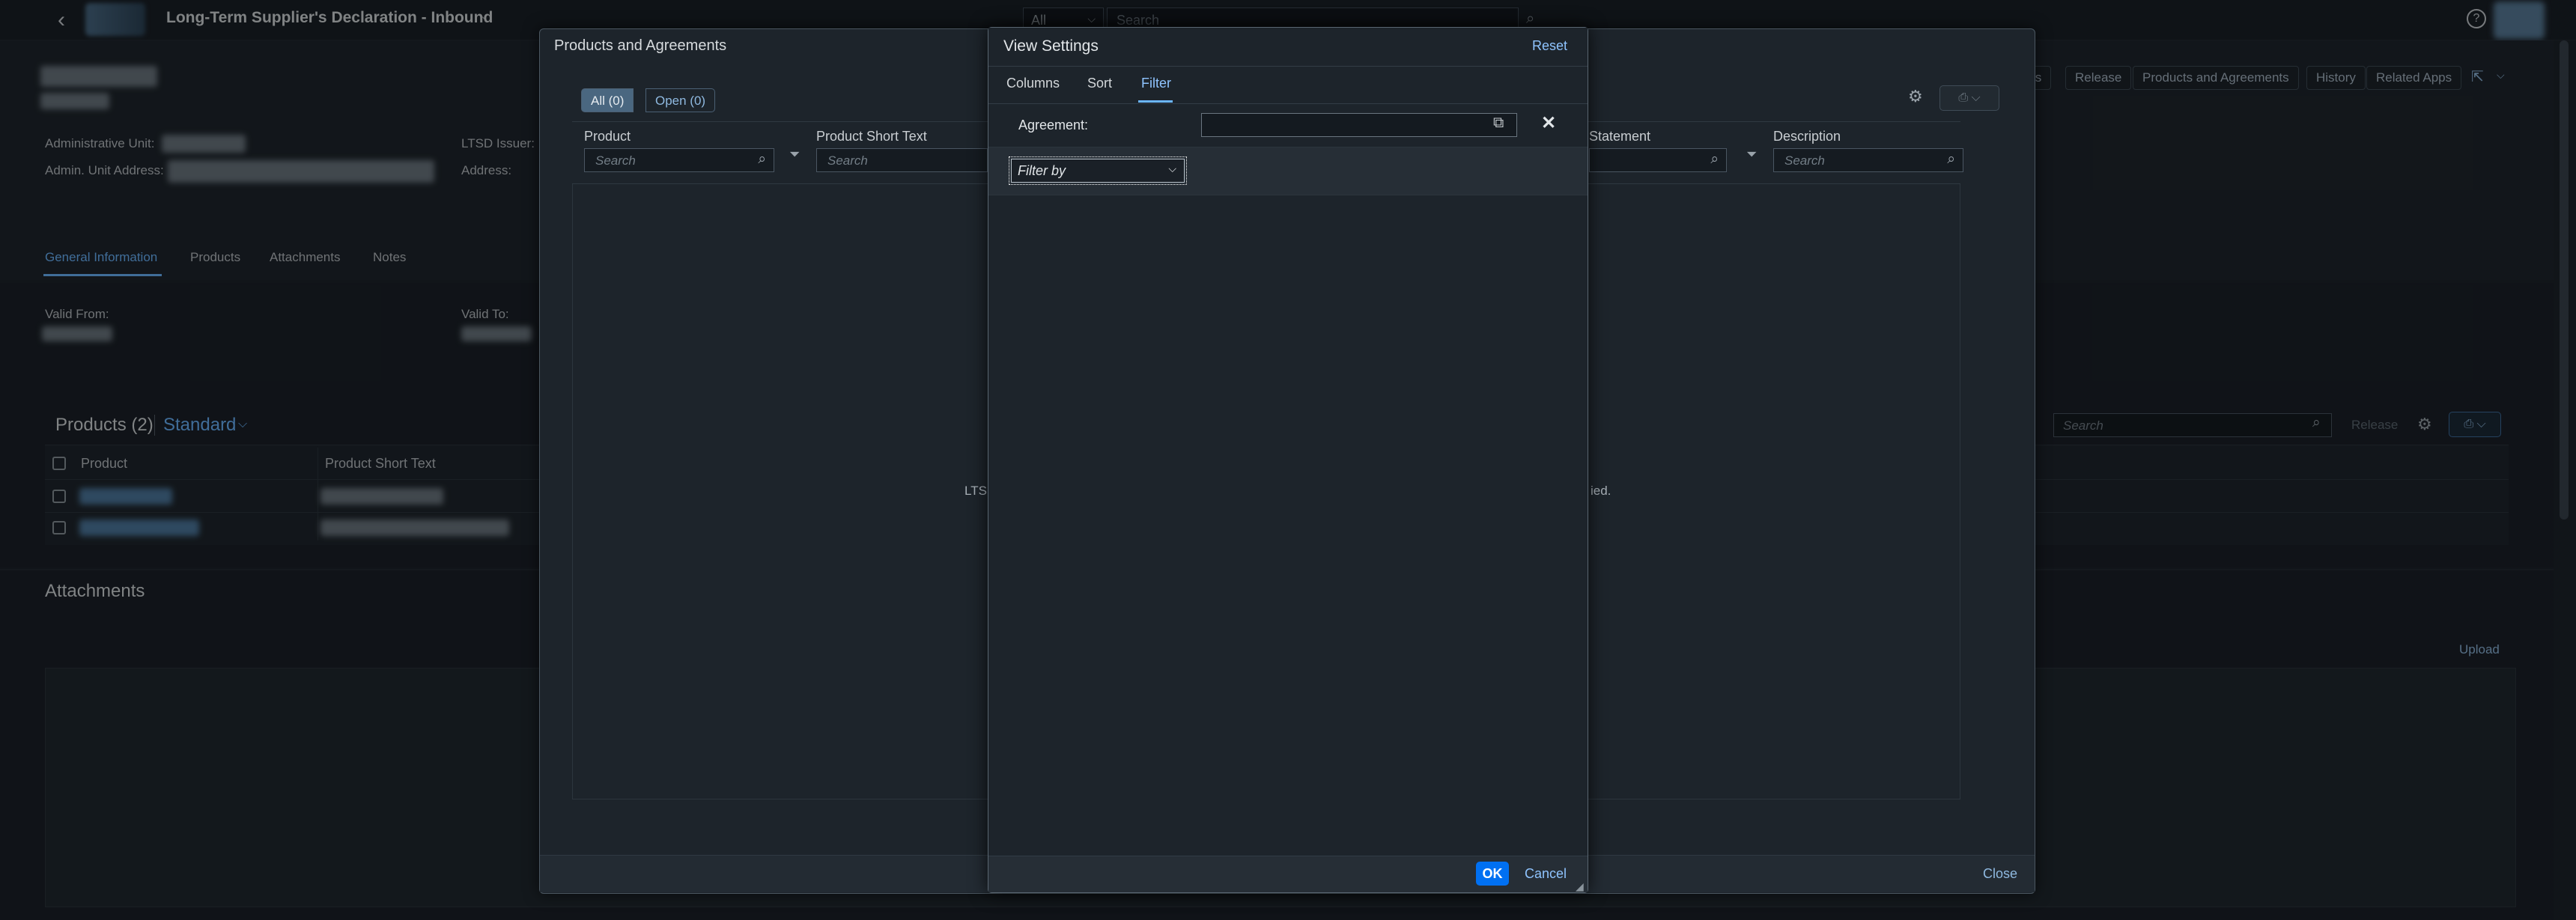 The image size is (2576, 920). Describe the element at coordinates (902, 160) in the screenshot. I see `product-short-text-search-input: Search` at that location.